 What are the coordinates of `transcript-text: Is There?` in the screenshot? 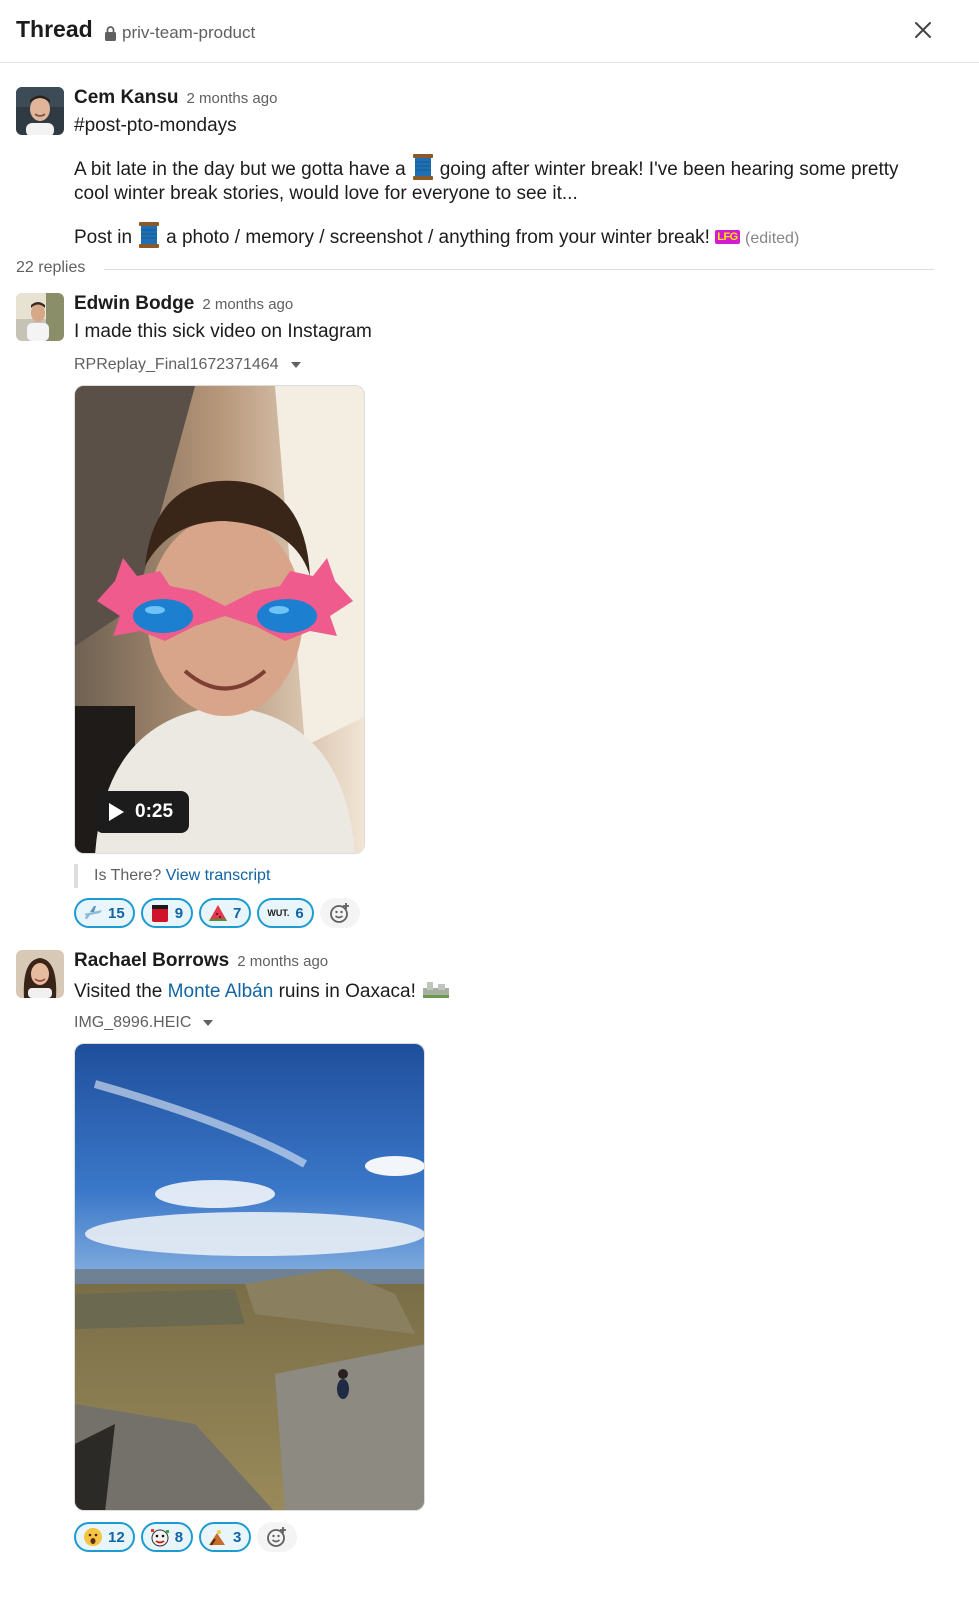 It's located at (128, 875).